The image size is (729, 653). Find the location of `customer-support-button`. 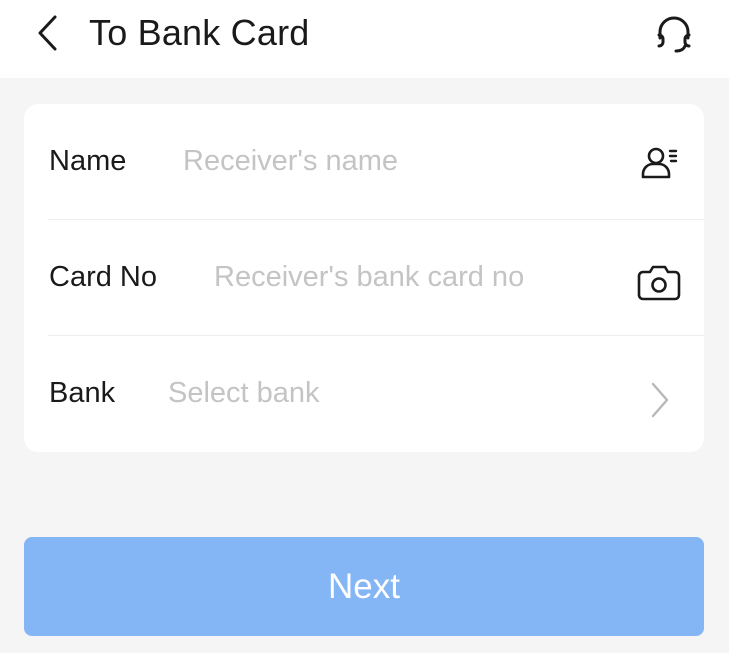

customer-support-button is located at coordinates (674, 34).